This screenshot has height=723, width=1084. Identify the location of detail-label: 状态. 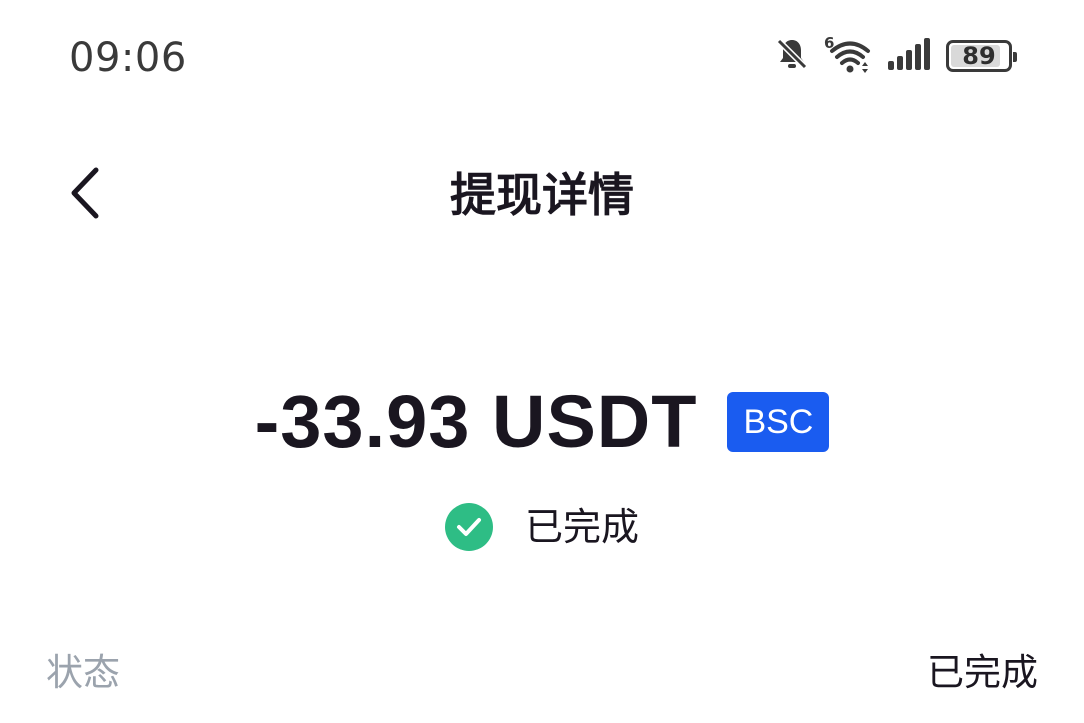
(83, 672).